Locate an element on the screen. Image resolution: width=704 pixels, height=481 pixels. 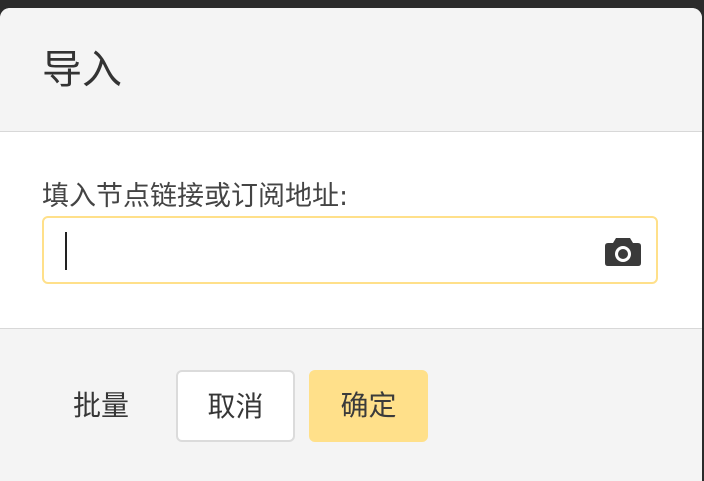
text-caret is located at coordinates (66, 251).